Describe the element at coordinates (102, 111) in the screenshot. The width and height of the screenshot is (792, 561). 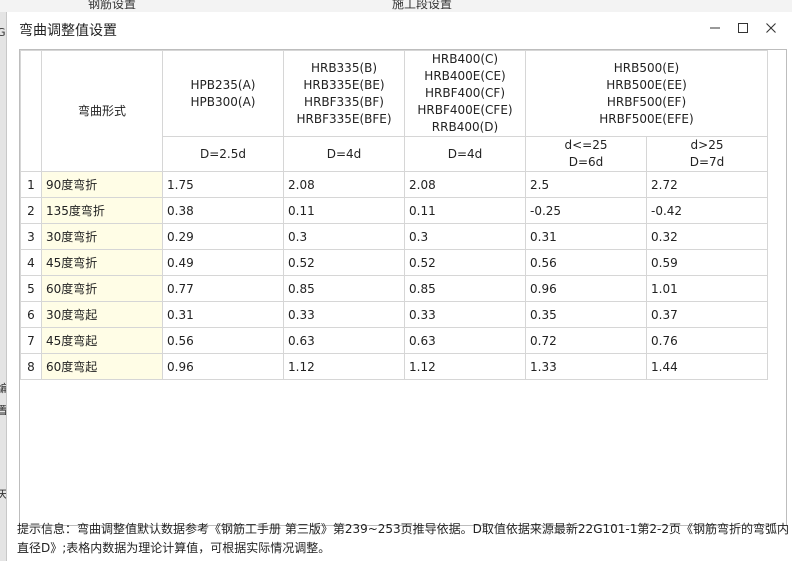
I see `bend-type-header: 弯曲形式` at that location.